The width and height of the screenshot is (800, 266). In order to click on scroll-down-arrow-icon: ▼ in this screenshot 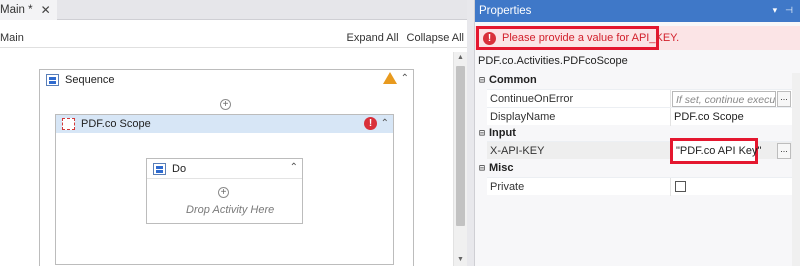, I will do `click(460, 260)`.